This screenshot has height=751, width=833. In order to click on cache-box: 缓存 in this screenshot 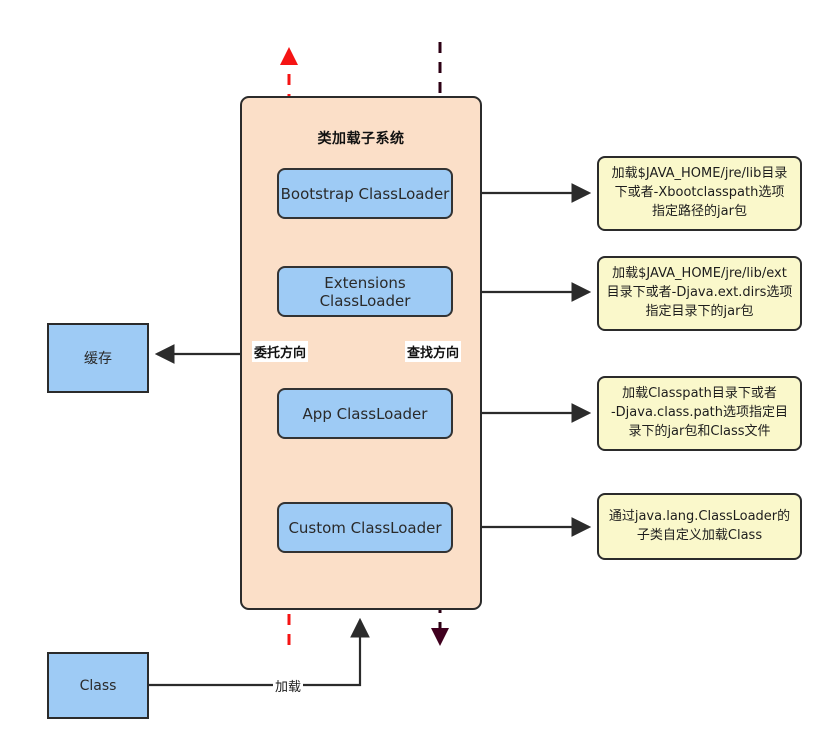, I will do `click(98, 358)`.